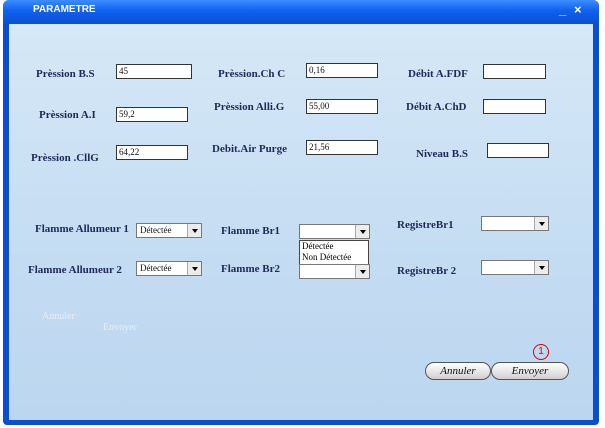  Describe the element at coordinates (64, 9) in the screenshot. I see `window-title: PARAMETRE` at that location.